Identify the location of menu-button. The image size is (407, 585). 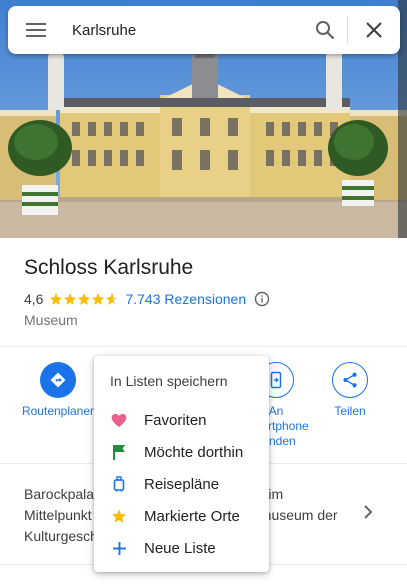
(36, 30).